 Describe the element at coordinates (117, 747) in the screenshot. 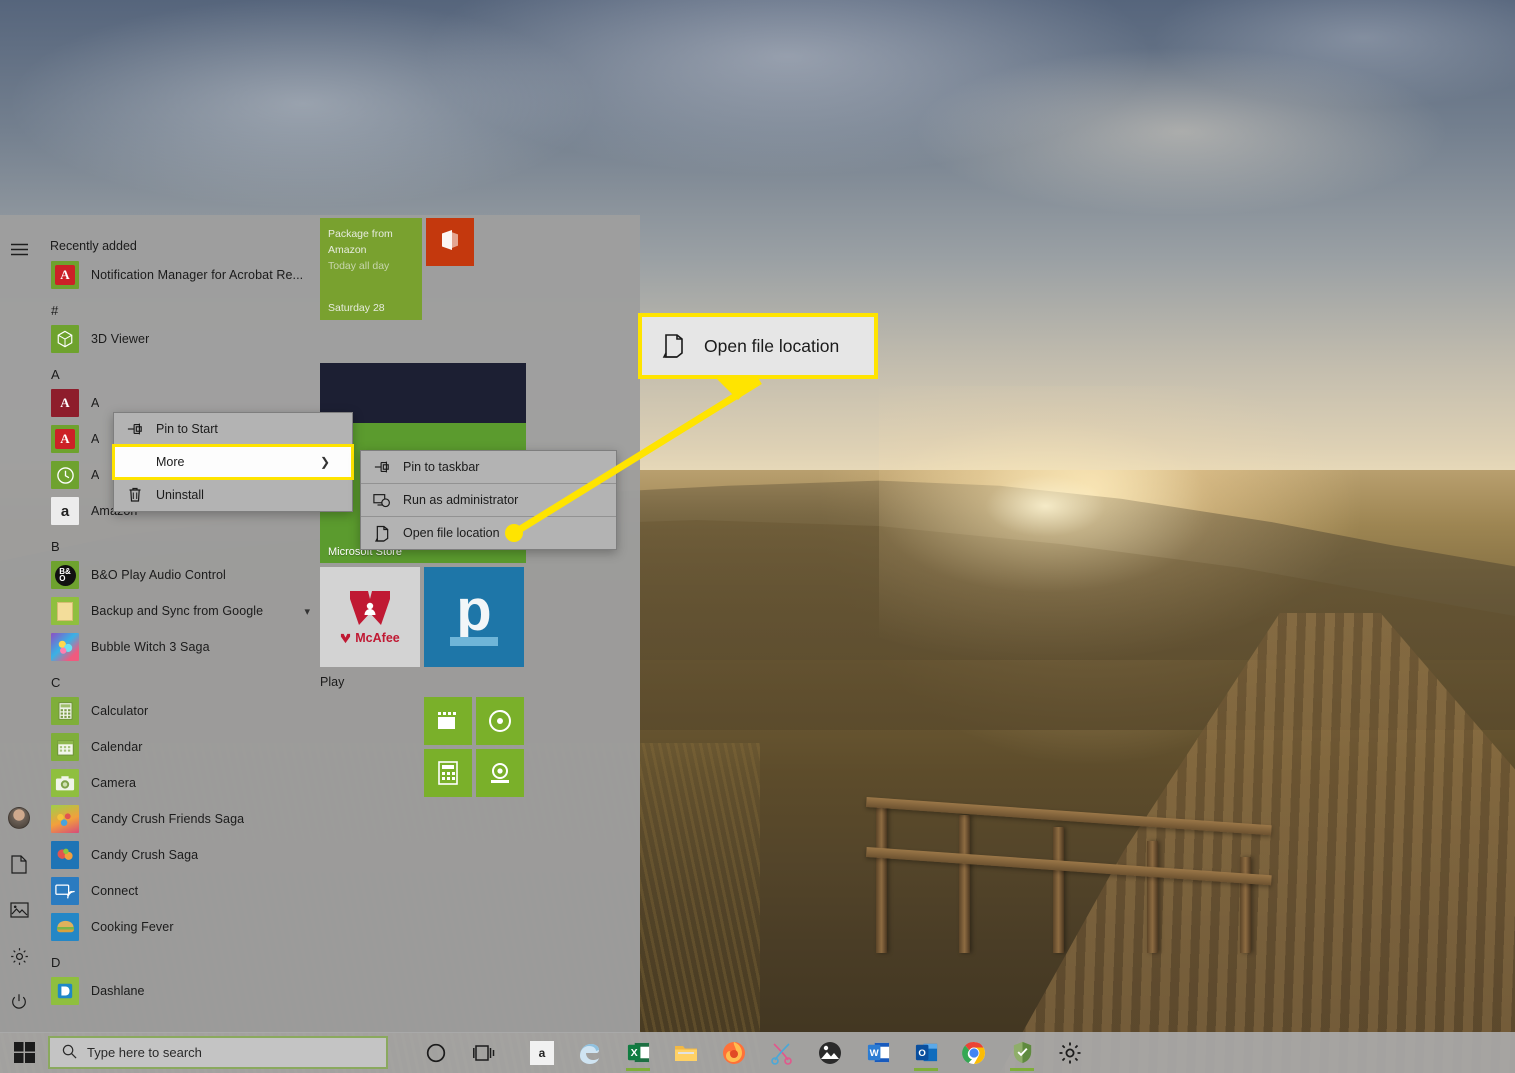

I see `app-list-item-label: Calendar` at that location.